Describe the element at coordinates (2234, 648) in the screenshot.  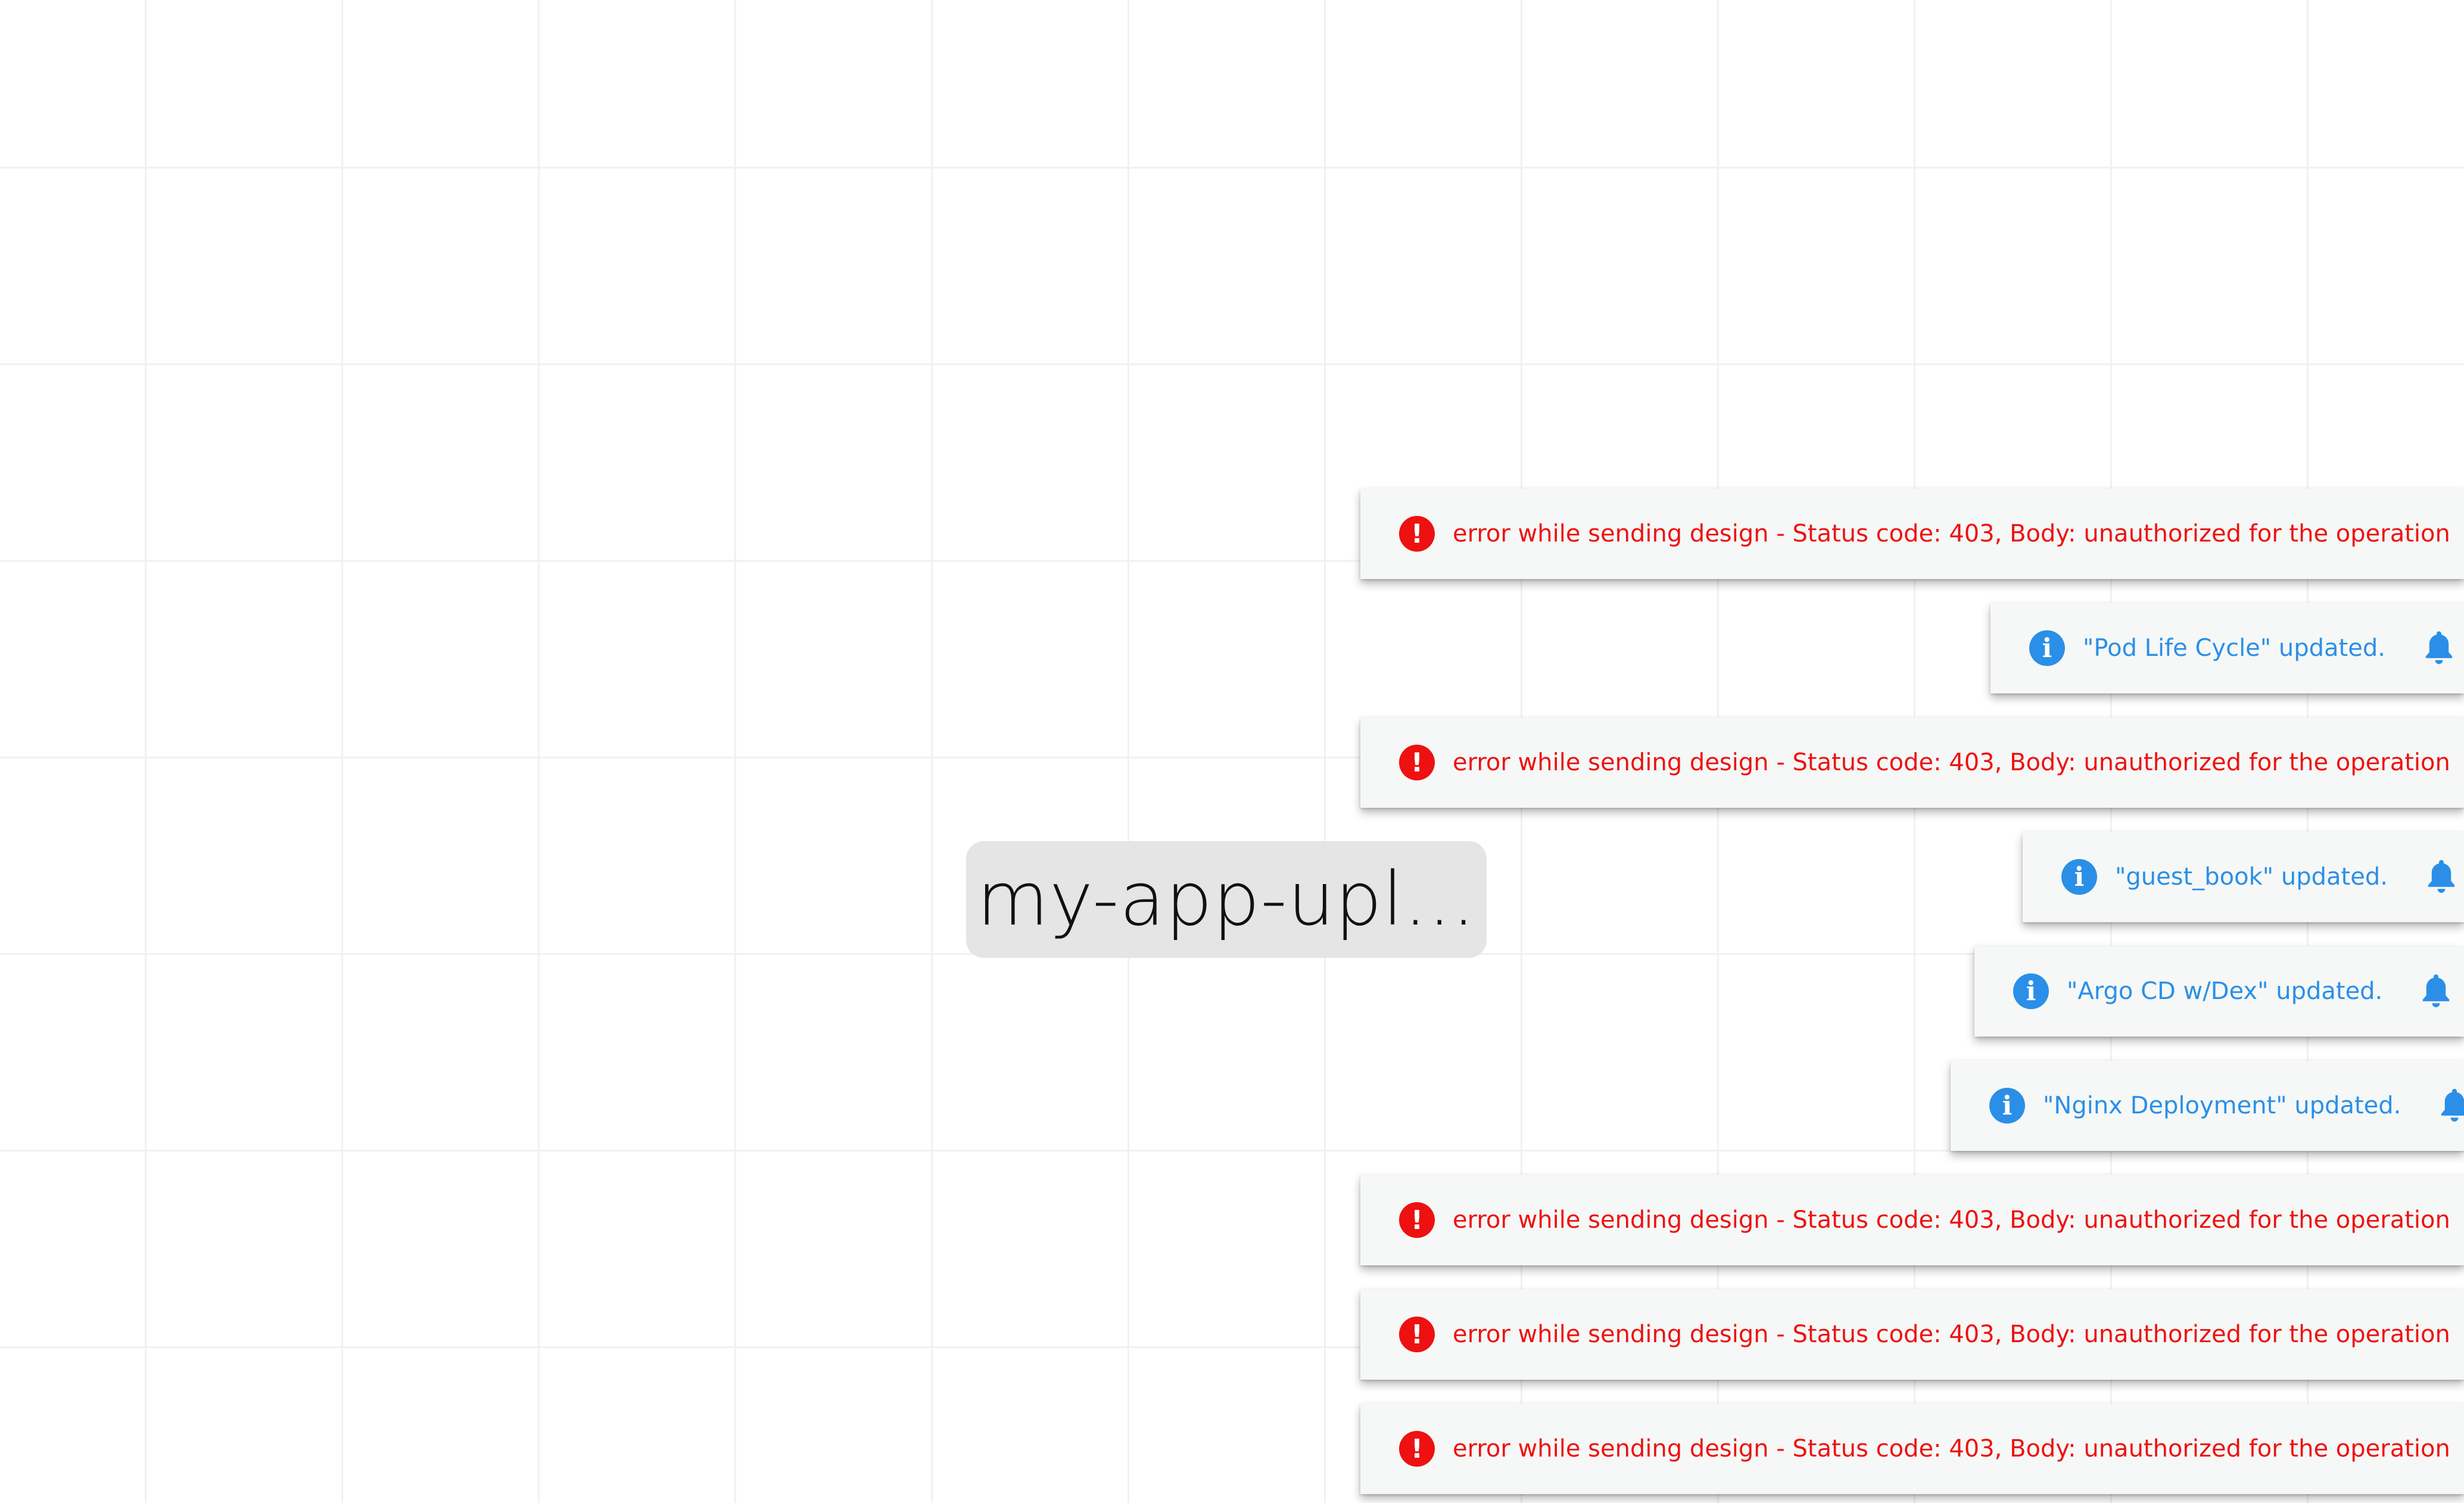
I see `notification-message: "Pod Life Cycle" updated.` at that location.